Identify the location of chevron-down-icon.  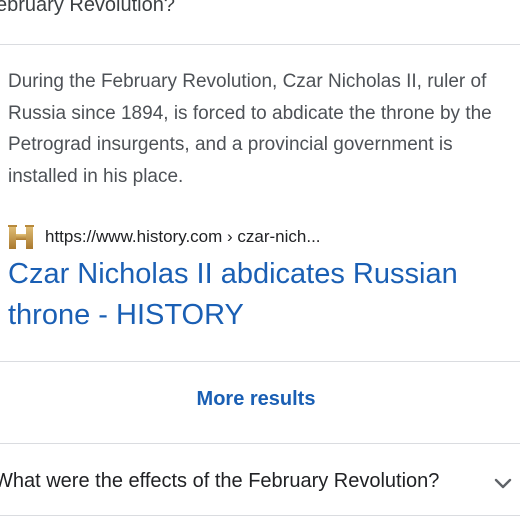
(503, 484).